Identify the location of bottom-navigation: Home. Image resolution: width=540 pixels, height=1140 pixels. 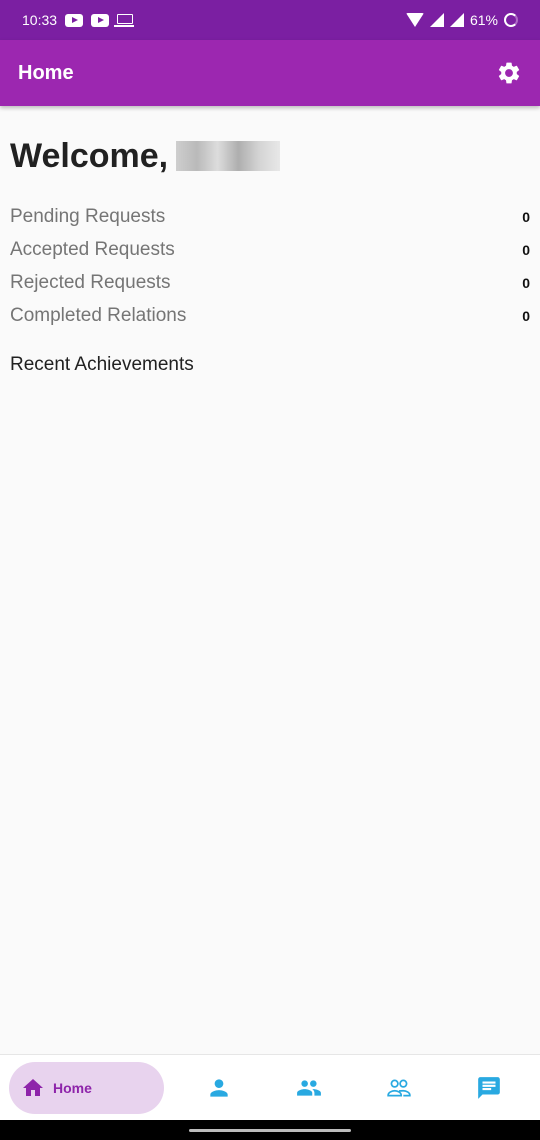
(270, 1087).